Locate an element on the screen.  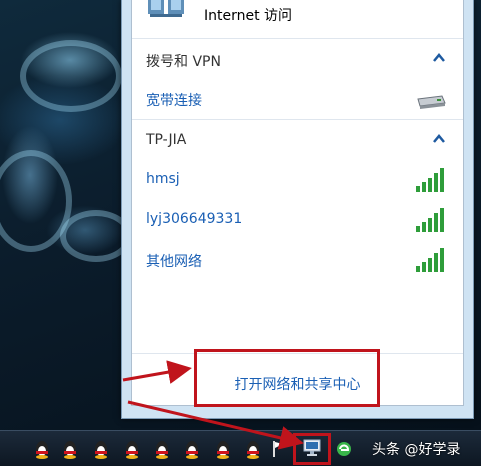
network-item-other: 其他网络 is located at coordinates (297, 260).